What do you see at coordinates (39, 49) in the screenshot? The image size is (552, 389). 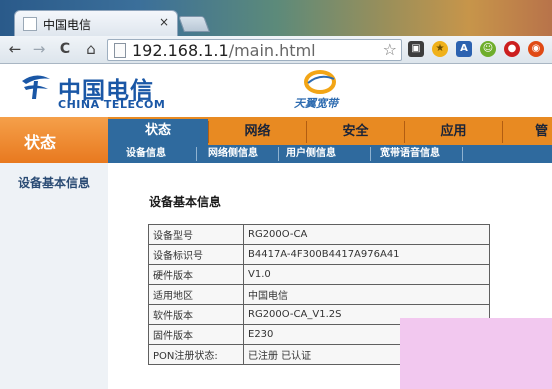 I see `forward-icon: →` at bounding box center [39, 49].